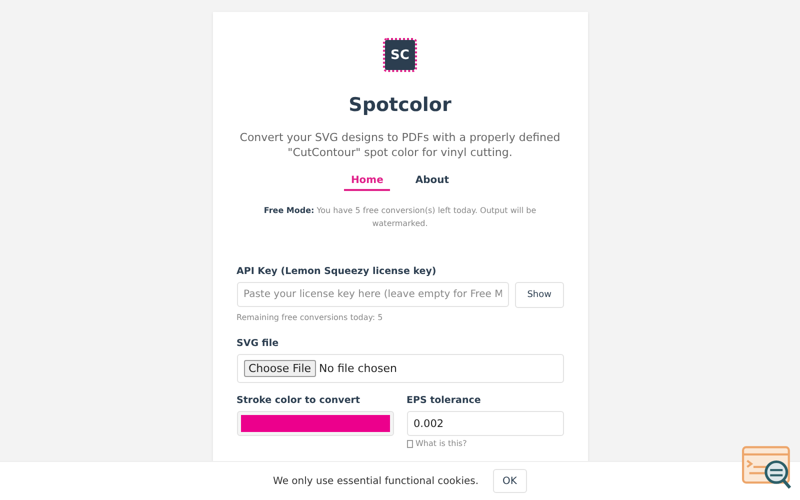 This screenshot has width=800, height=500. Describe the element at coordinates (298, 400) in the screenshot. I see `field-label: Stroke color to convert` at that location.